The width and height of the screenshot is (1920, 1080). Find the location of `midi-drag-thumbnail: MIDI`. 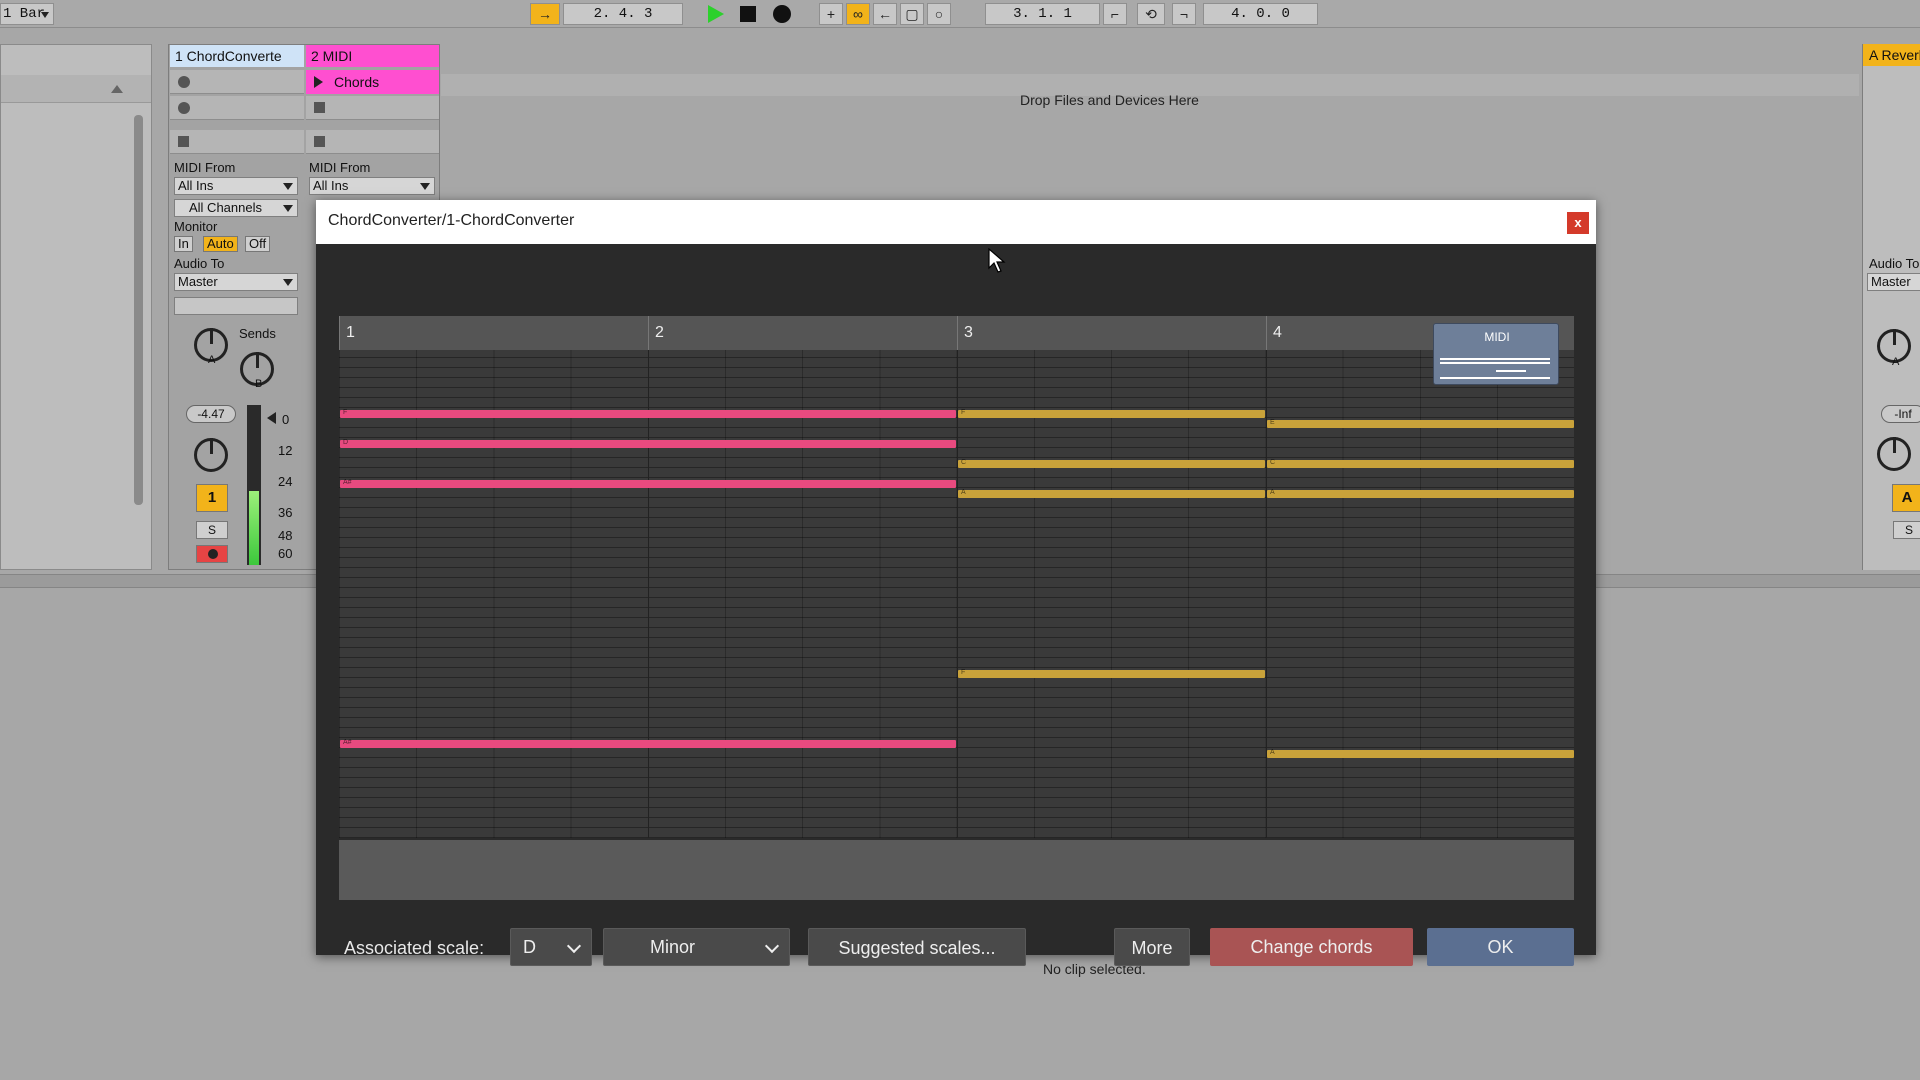

midi-drag-thumbnail: MIDI is located at coordinates (1496, 354).